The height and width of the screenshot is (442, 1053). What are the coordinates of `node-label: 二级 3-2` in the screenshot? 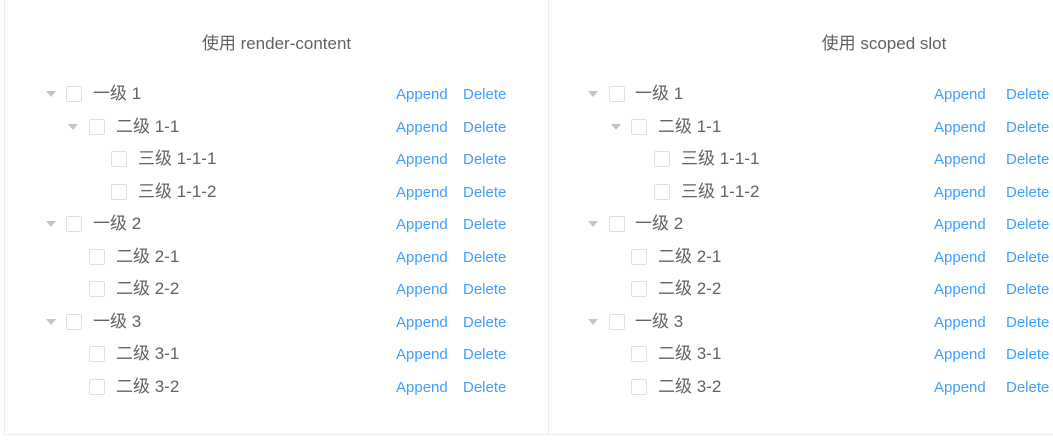 It's located at (690, 386).